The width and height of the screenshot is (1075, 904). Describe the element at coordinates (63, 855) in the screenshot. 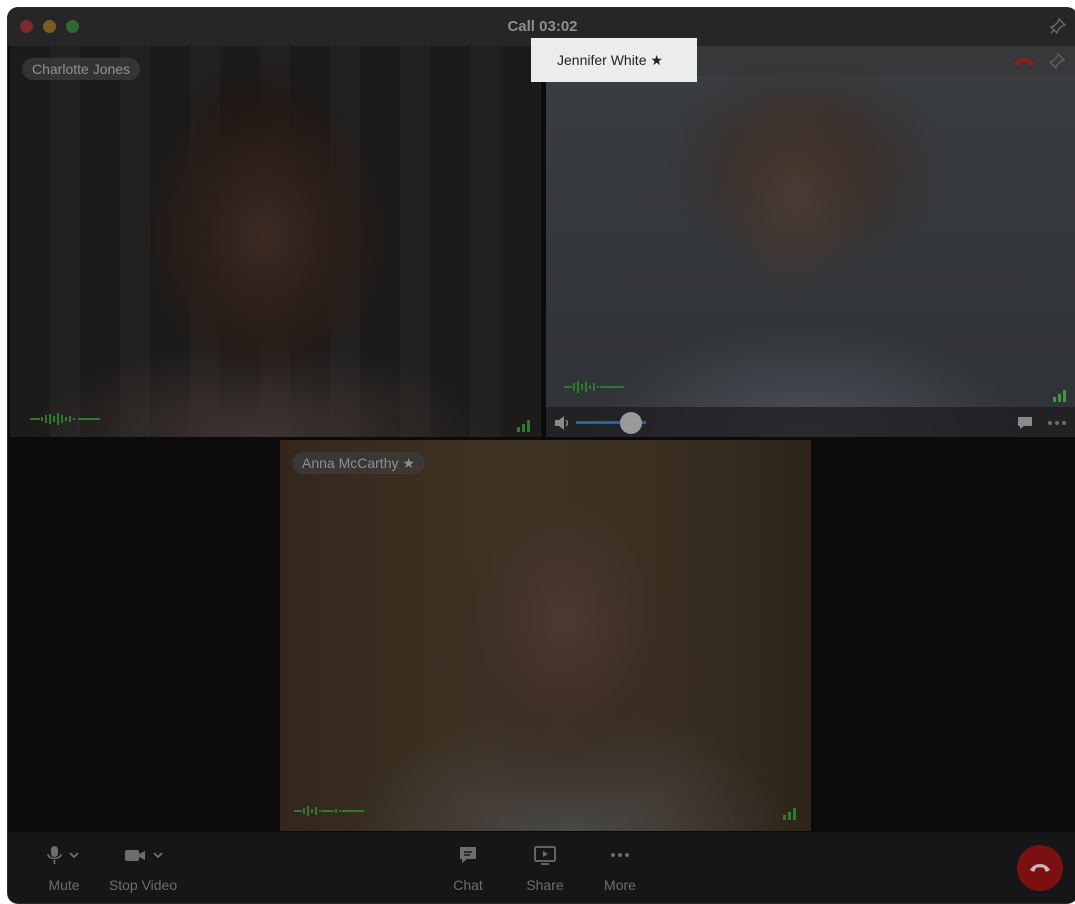

I see `microphone-icon` at that location.